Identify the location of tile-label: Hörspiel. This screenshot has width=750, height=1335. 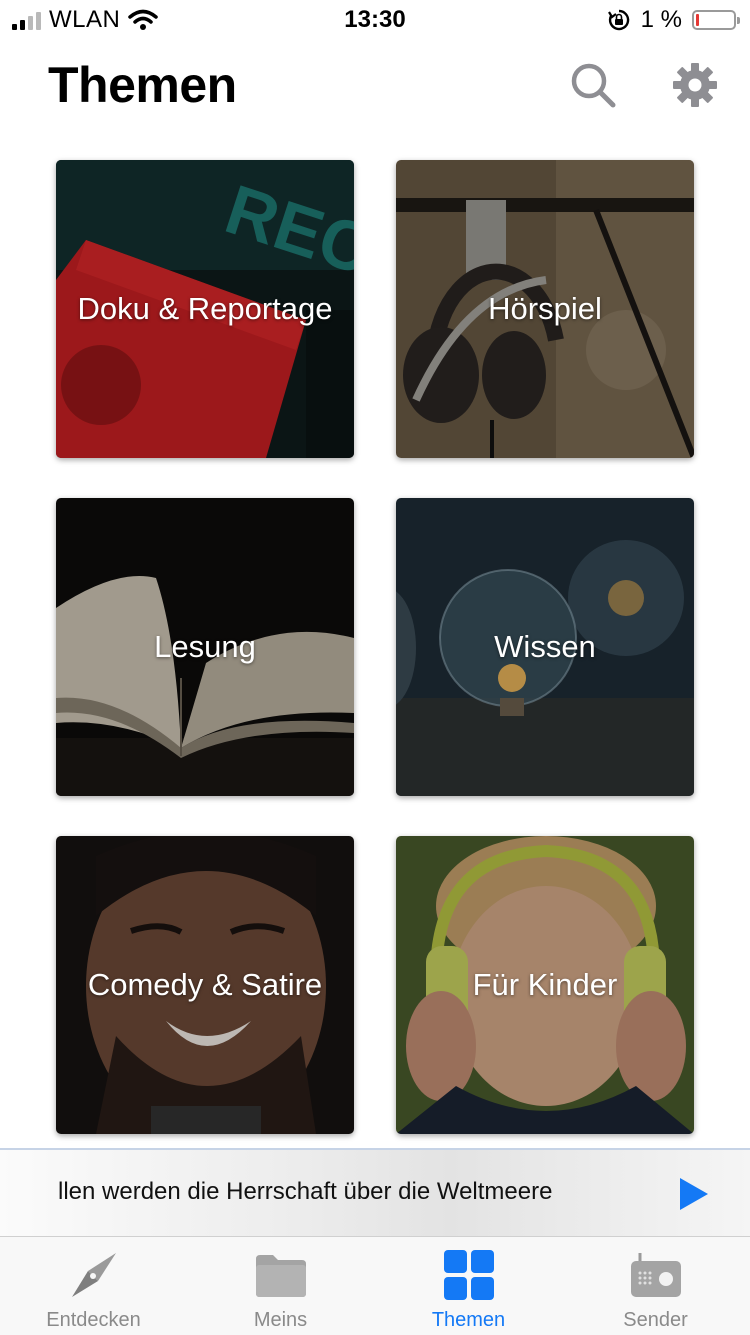
(545, 308).